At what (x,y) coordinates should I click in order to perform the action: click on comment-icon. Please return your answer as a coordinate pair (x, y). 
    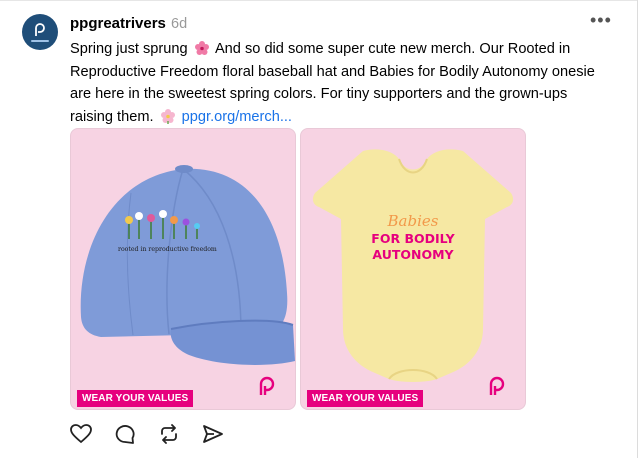
    Looking at the image, I should click on (125, 434).